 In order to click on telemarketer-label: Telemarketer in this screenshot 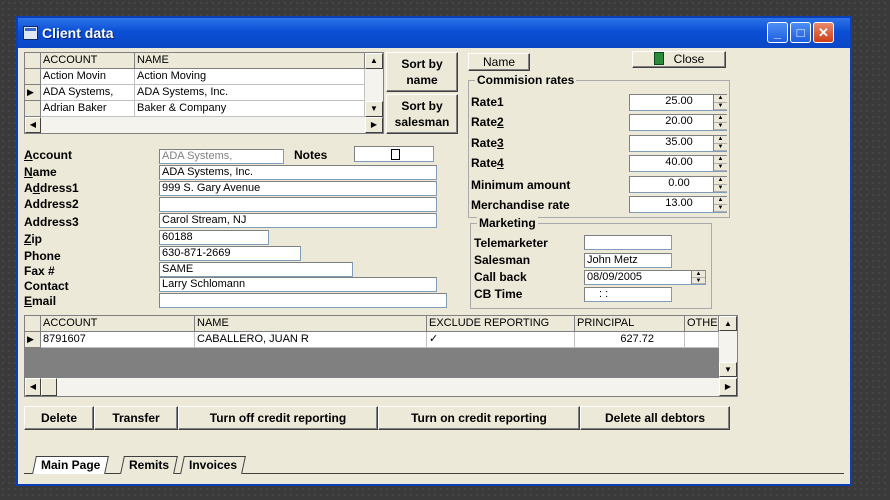, I will do `click(511, 243)`.